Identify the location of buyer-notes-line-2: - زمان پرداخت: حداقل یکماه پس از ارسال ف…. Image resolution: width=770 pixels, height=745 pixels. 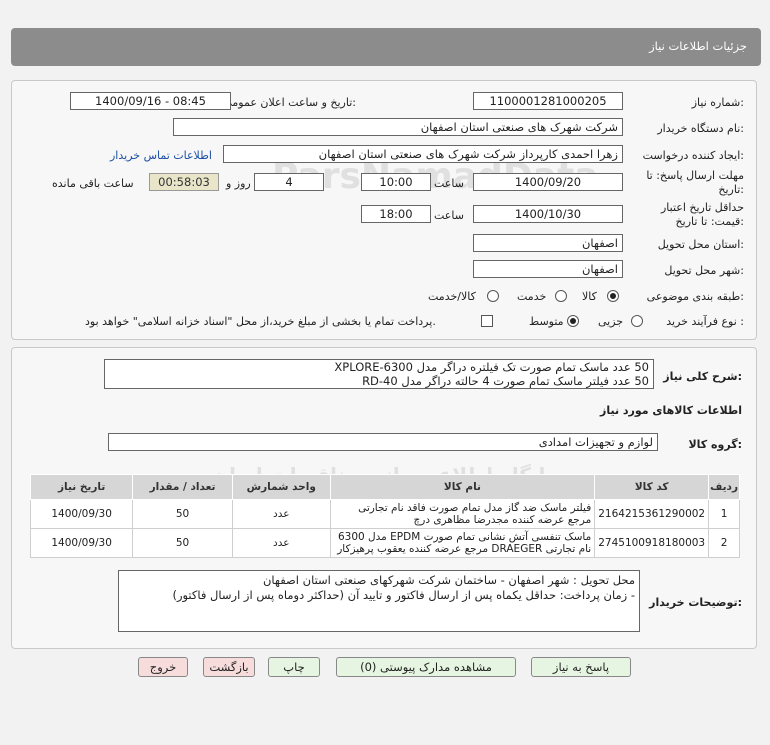
(403, 595).